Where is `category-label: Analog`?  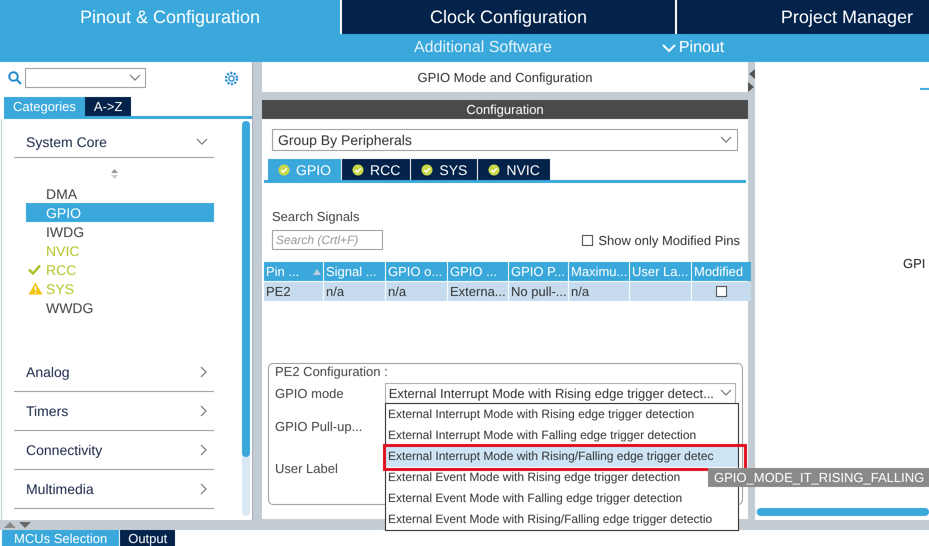
category-label: Analog is located at coordinates (48, 372).